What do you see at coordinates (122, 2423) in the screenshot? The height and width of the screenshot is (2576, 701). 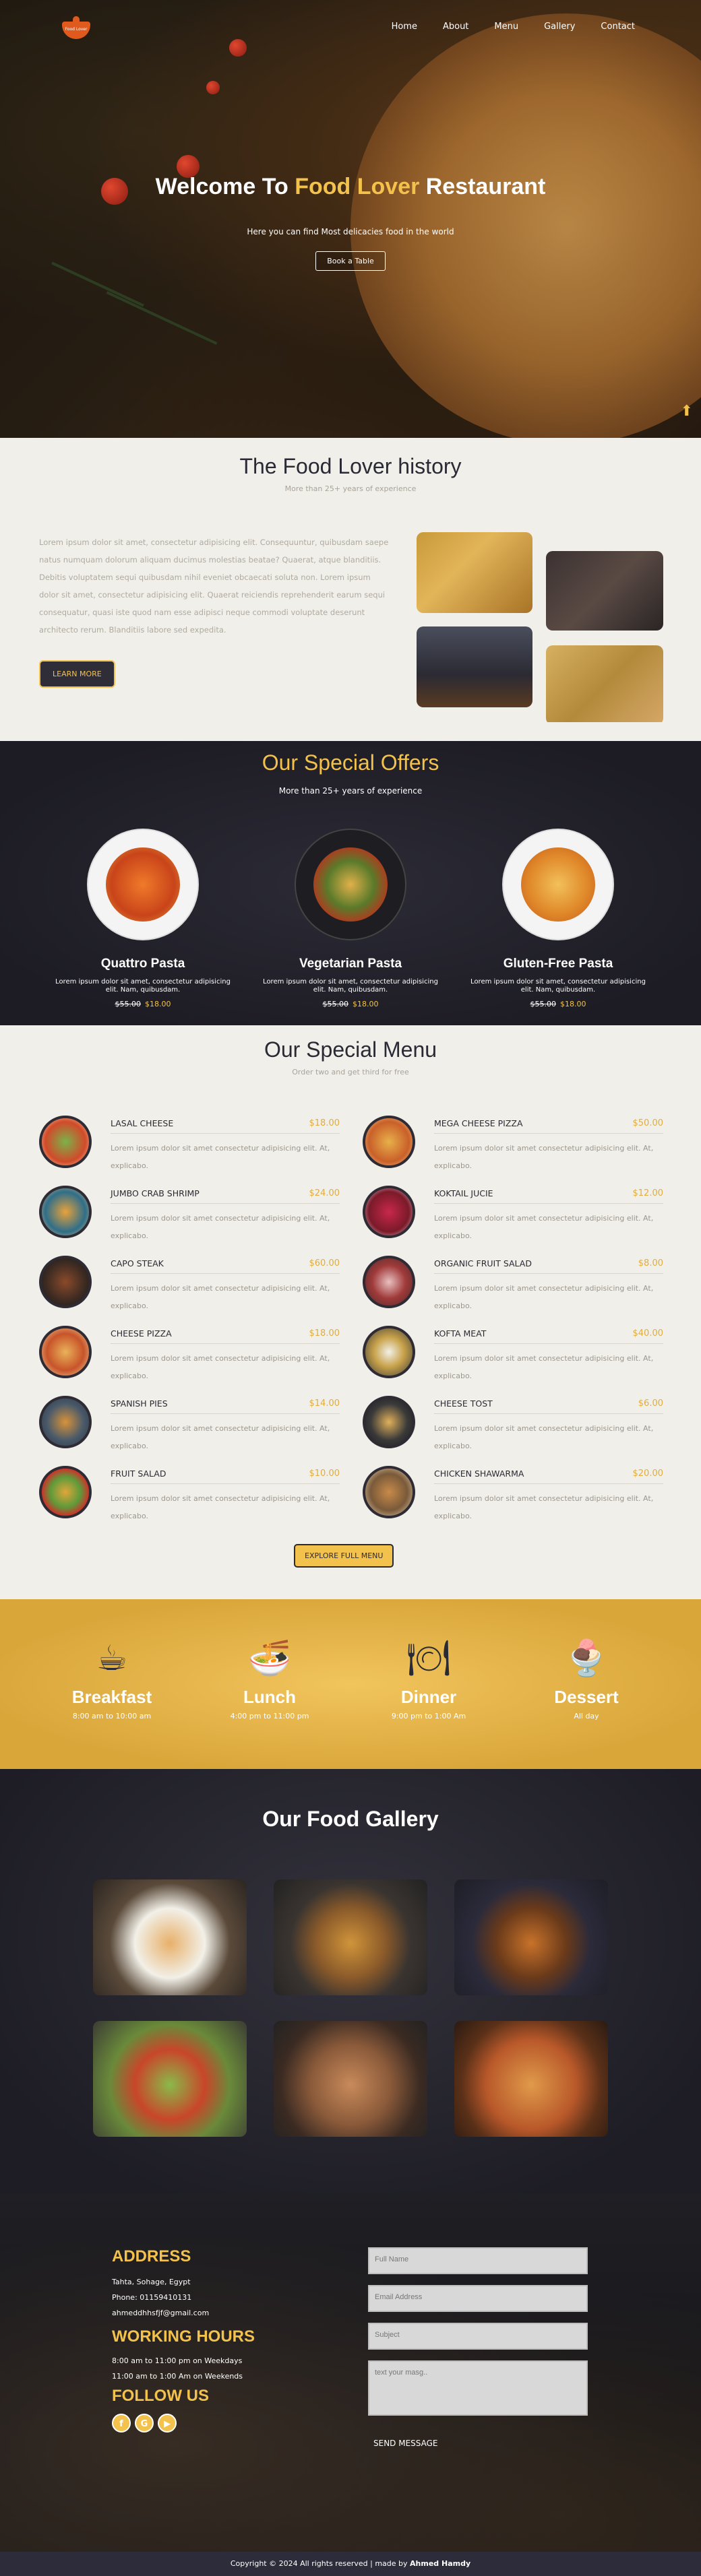 I see `facebook-icon: f` at bounding box center [122, 2423].